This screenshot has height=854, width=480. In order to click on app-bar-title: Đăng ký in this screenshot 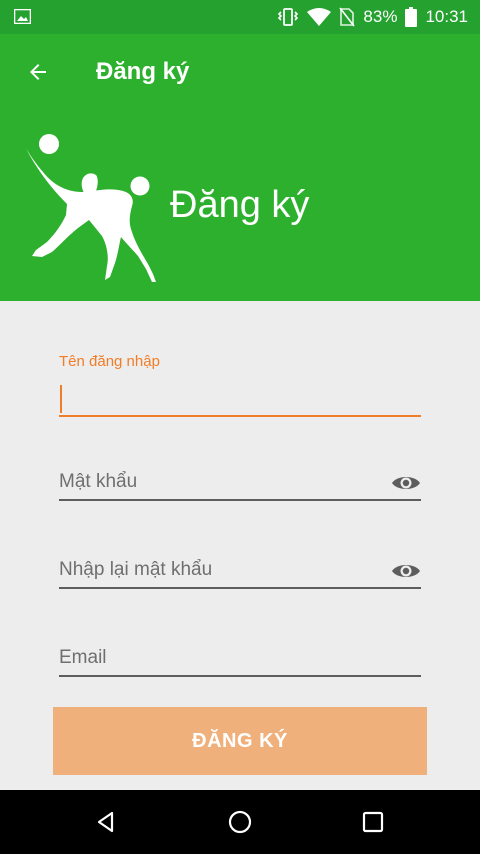, I will do `click(143, 71)`.